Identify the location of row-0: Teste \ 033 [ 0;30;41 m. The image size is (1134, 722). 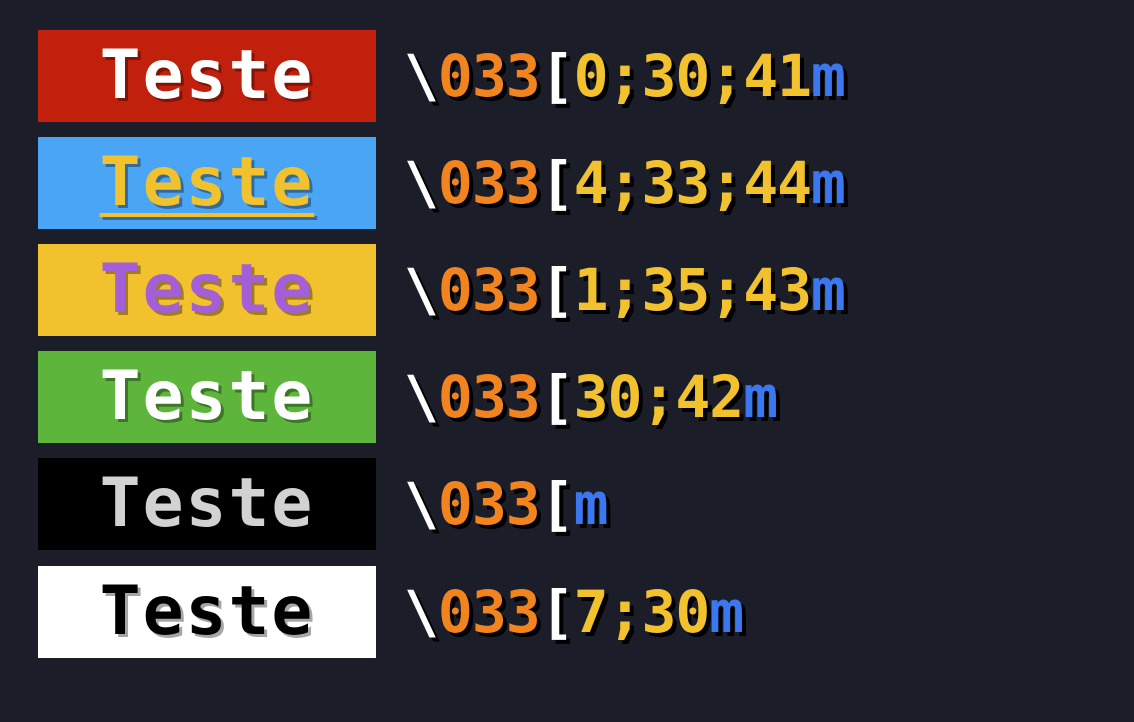
(442, 76).